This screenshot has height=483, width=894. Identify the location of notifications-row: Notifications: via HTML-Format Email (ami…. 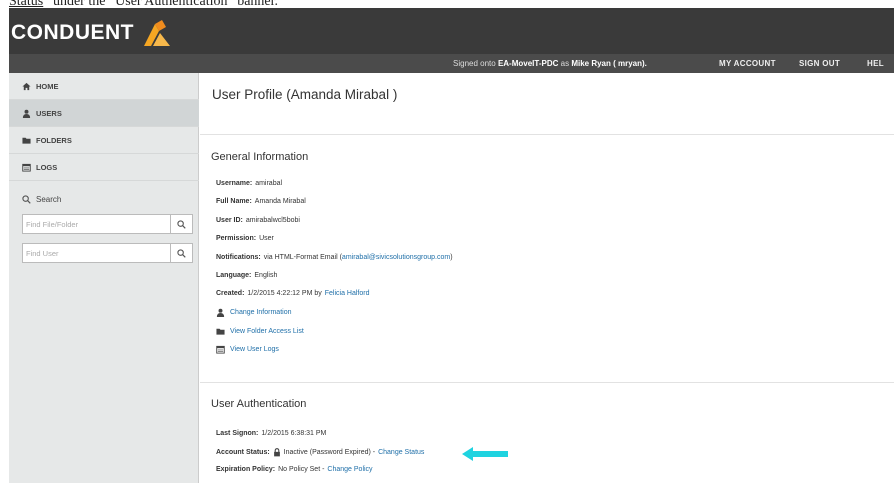
(334, 257).